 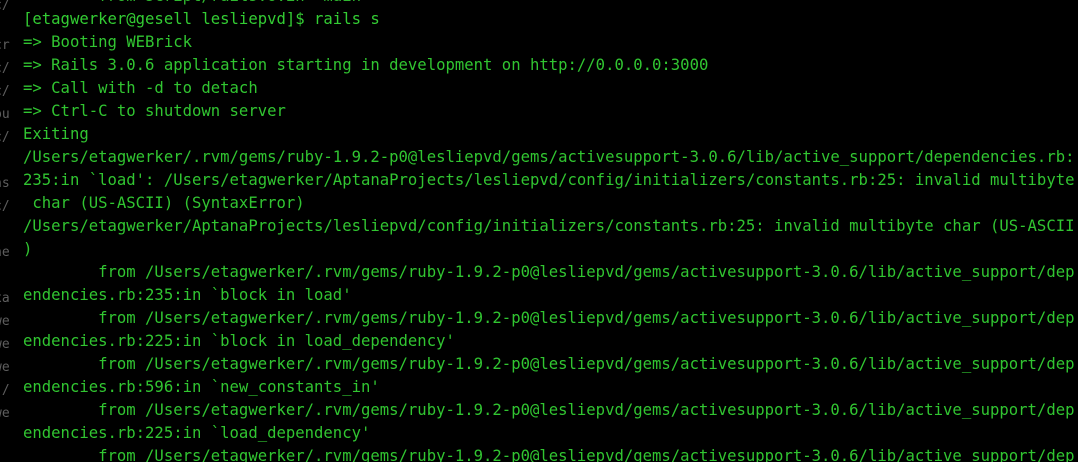 What do you see at coordinates (5, 183) in the screenshot?
I see `gutter-fragment: ns` at bounding box center [5, 183].